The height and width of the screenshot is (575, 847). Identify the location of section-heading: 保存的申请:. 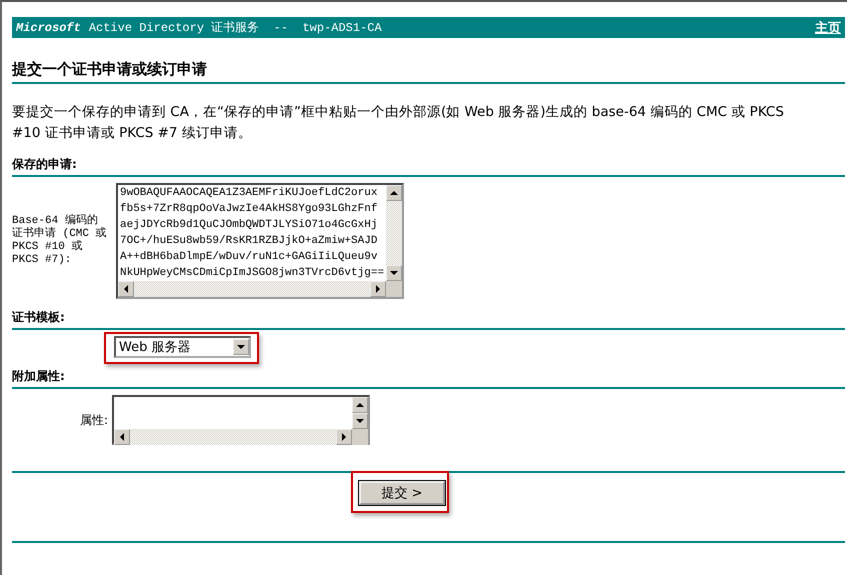
(428, 166).